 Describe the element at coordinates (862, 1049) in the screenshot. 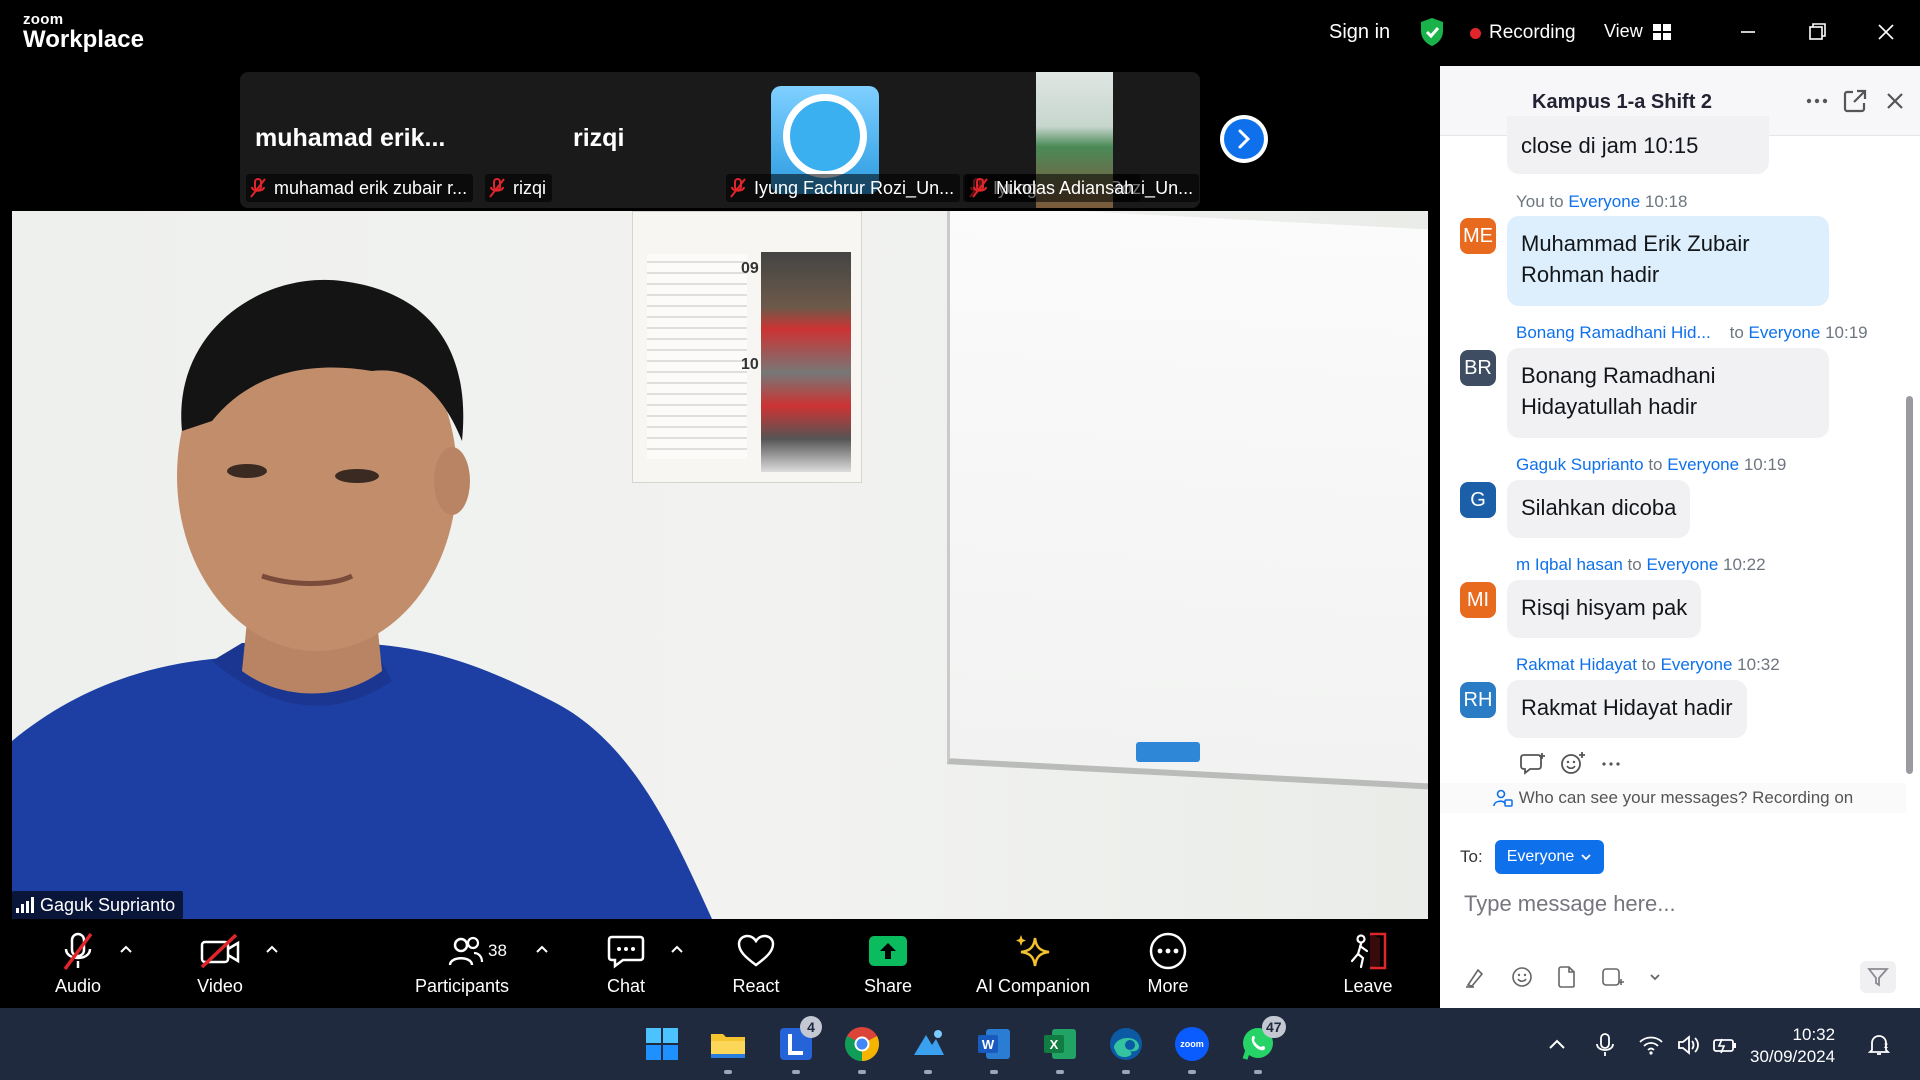

I see `taskbar-chrome` at that location.